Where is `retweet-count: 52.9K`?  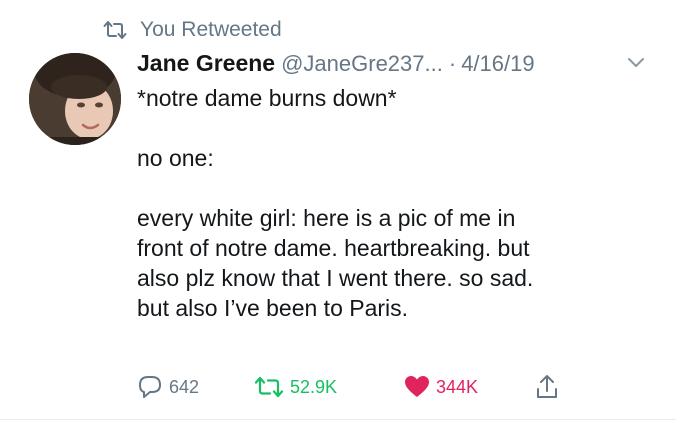
retweet-count: 52.9K is located at coordinates (314, 386).